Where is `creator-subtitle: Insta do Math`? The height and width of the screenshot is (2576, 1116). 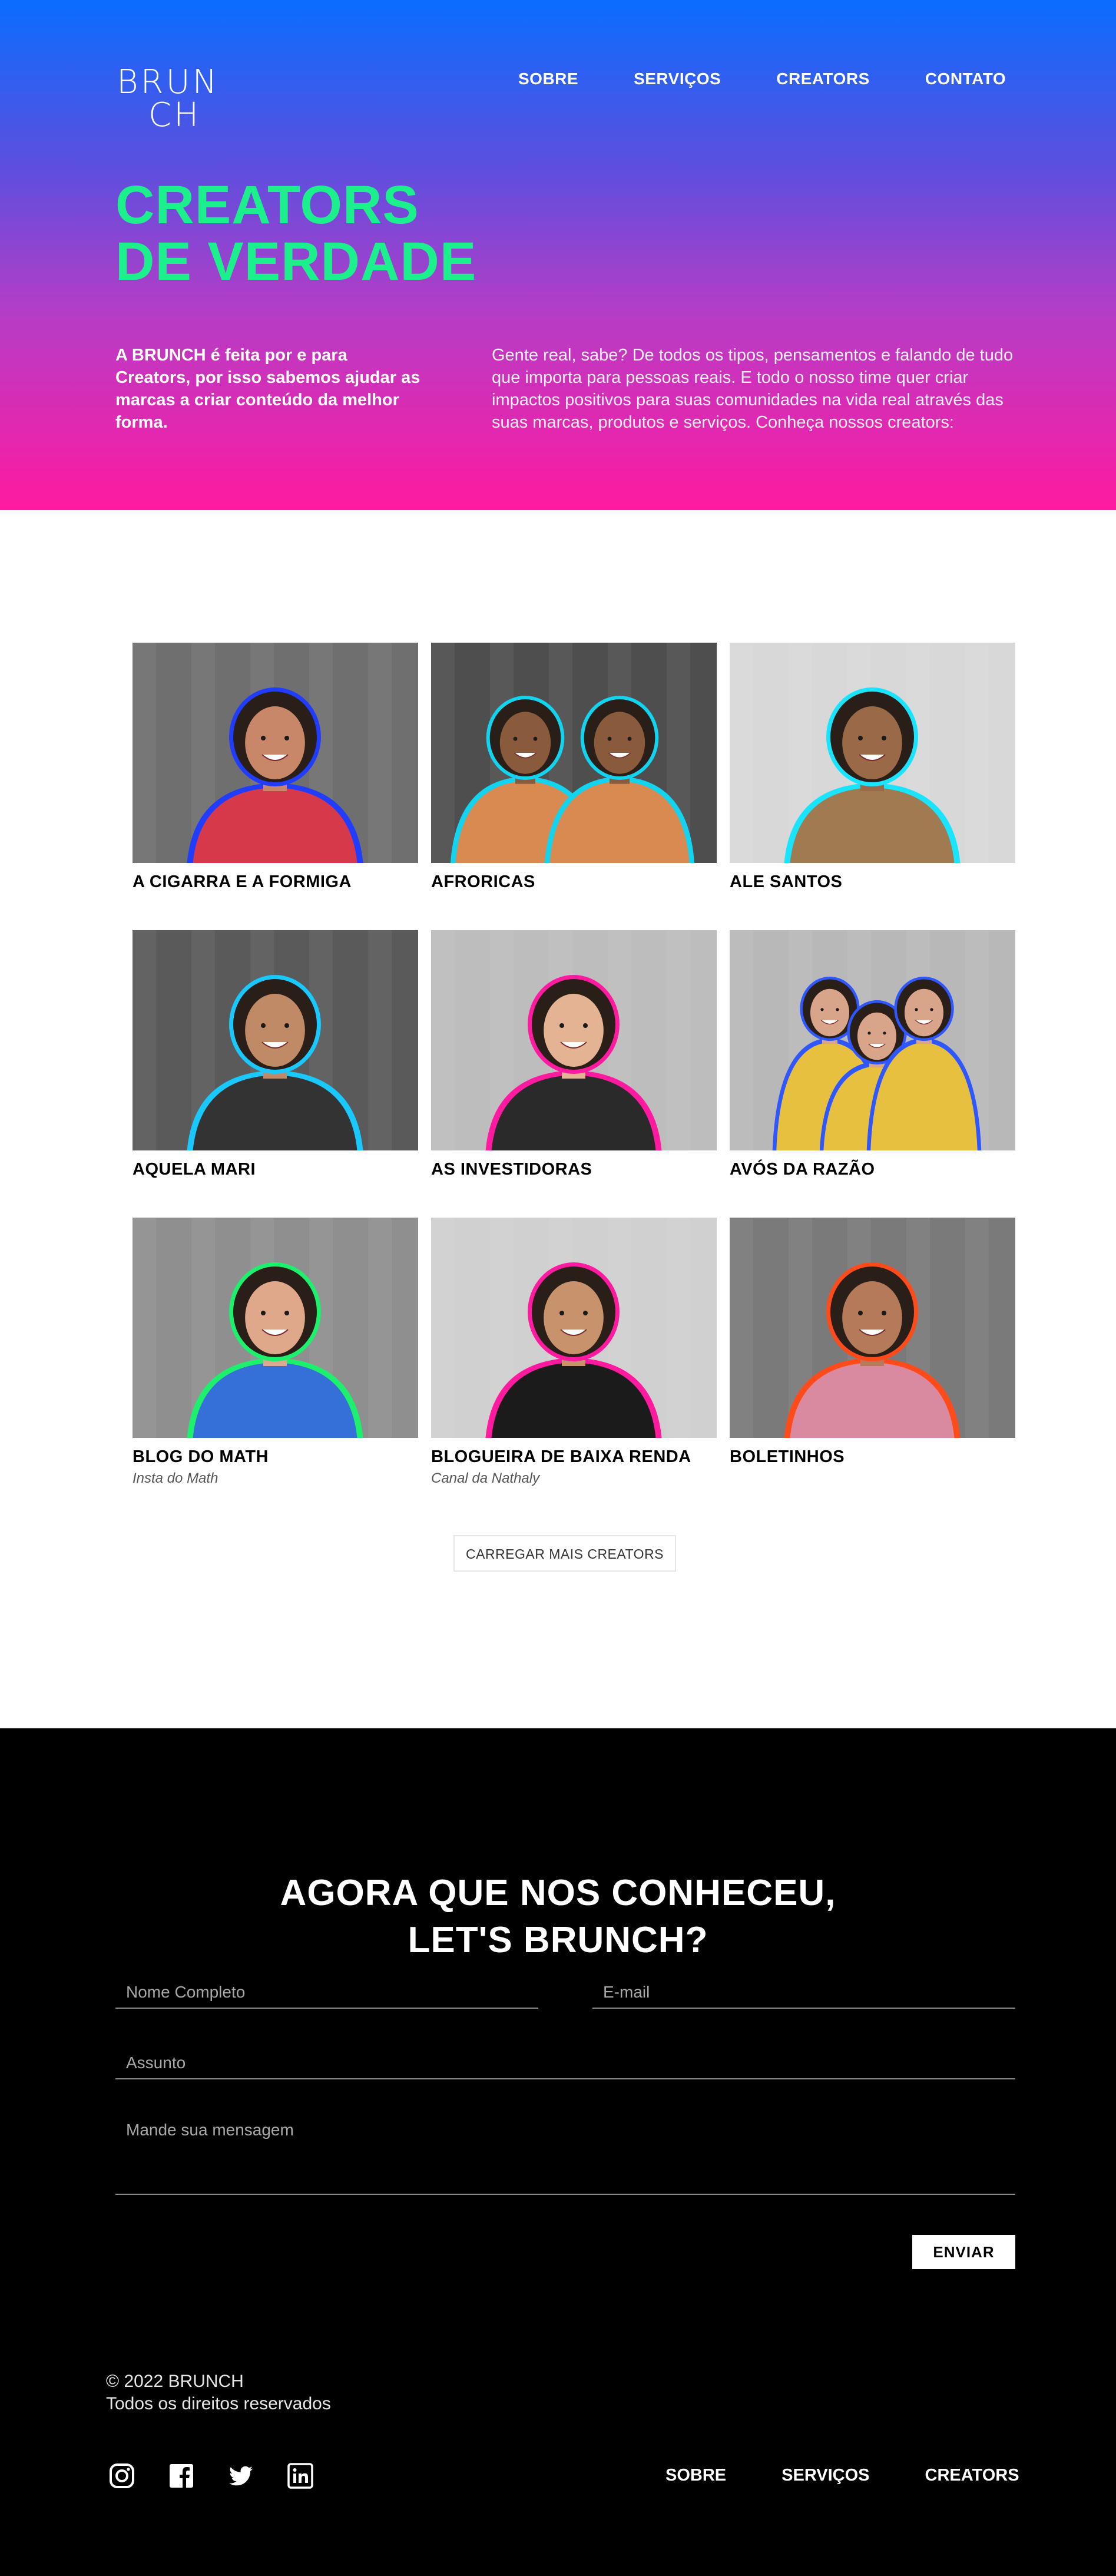 creator-subtitle: Insta do Math is located at coordinates (175, 1478).